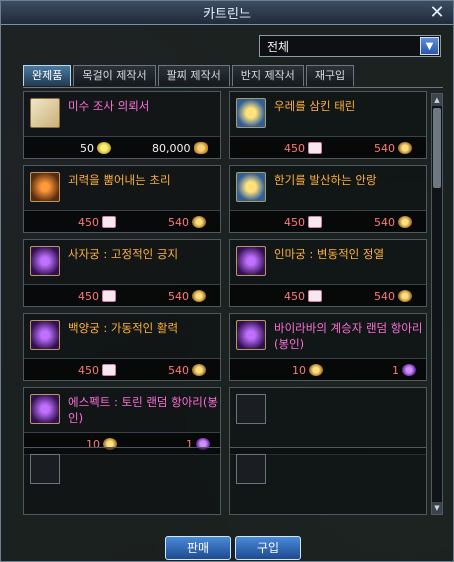 Image resolution: width=454 pixels, height=562 pixels. Describe the element at coordinates (429, 46) in the screenshot. I see `chevron-down-icon: ▼` at that location.